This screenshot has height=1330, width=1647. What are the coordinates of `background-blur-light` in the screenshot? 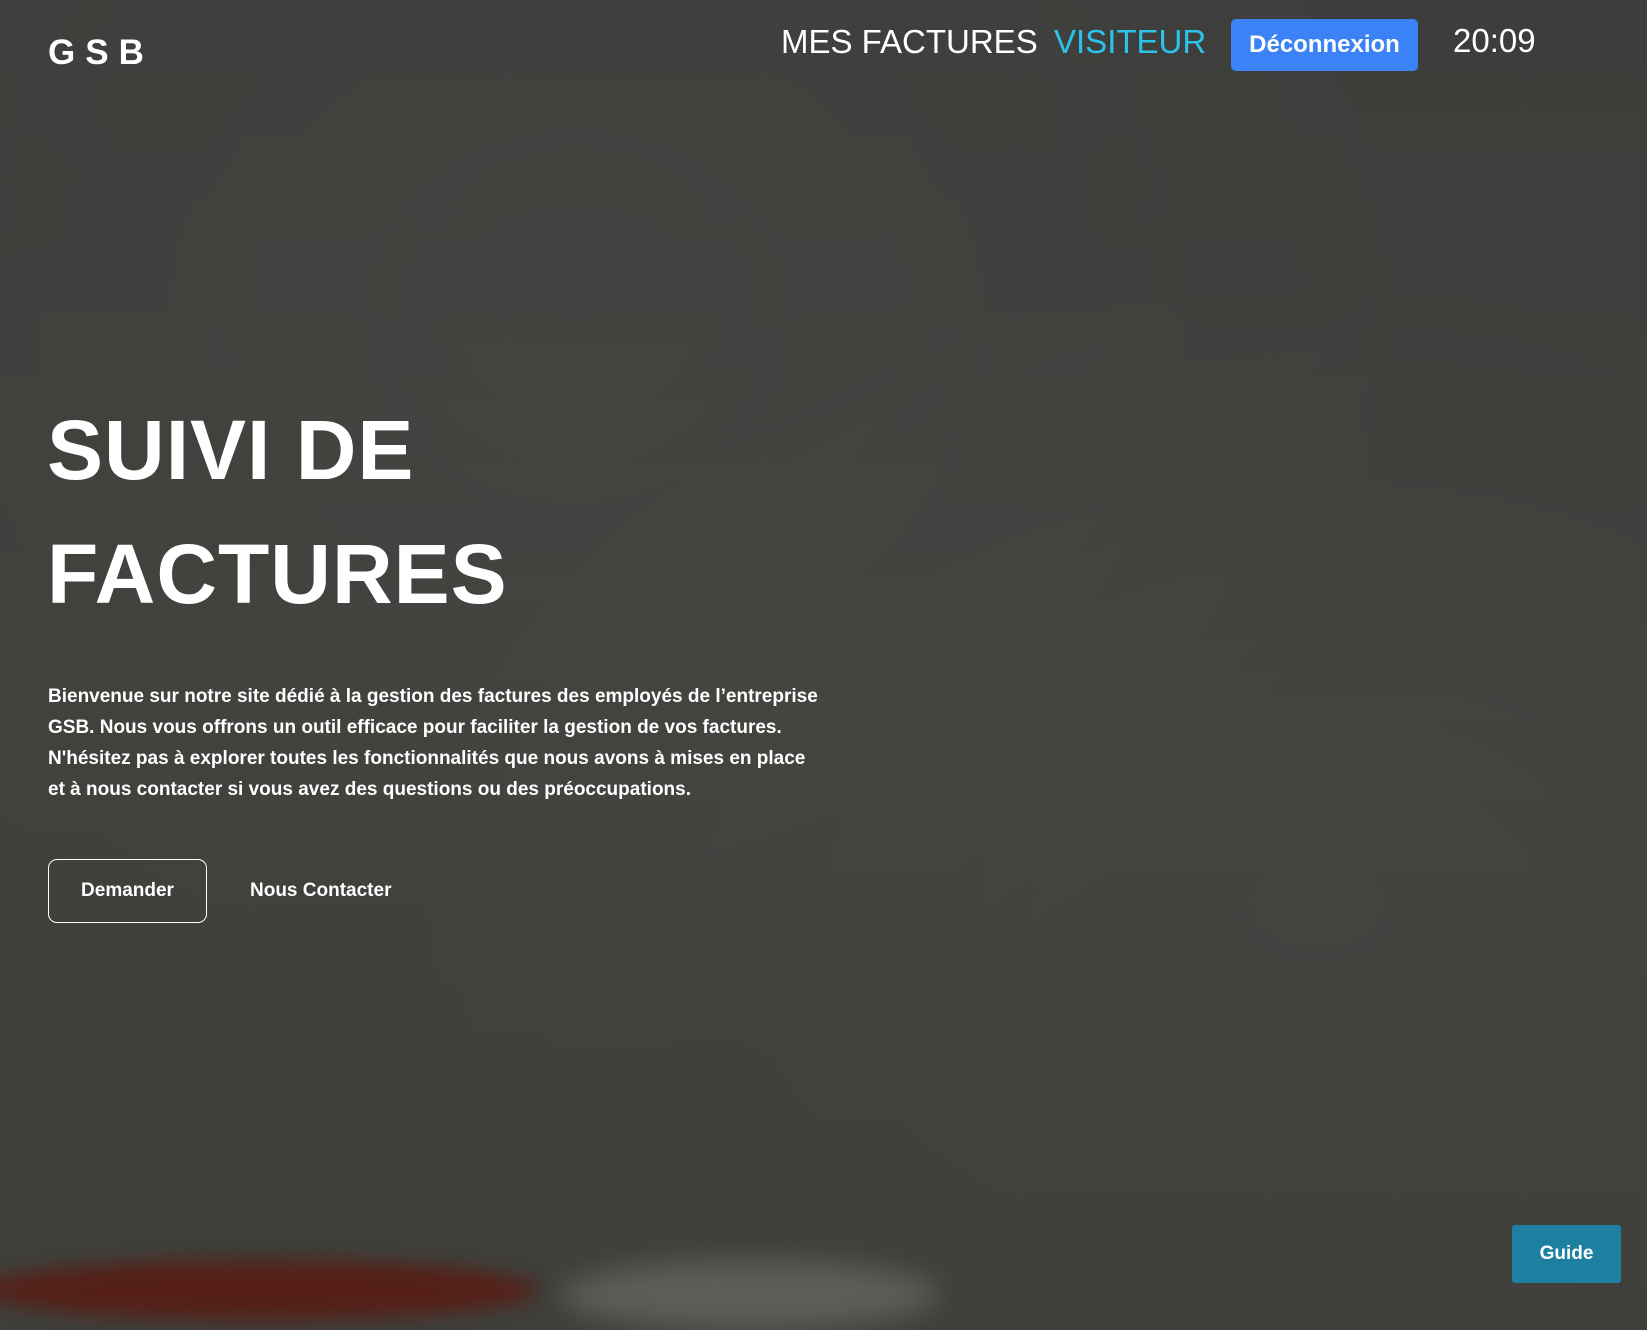 It's located at (750, 1295).